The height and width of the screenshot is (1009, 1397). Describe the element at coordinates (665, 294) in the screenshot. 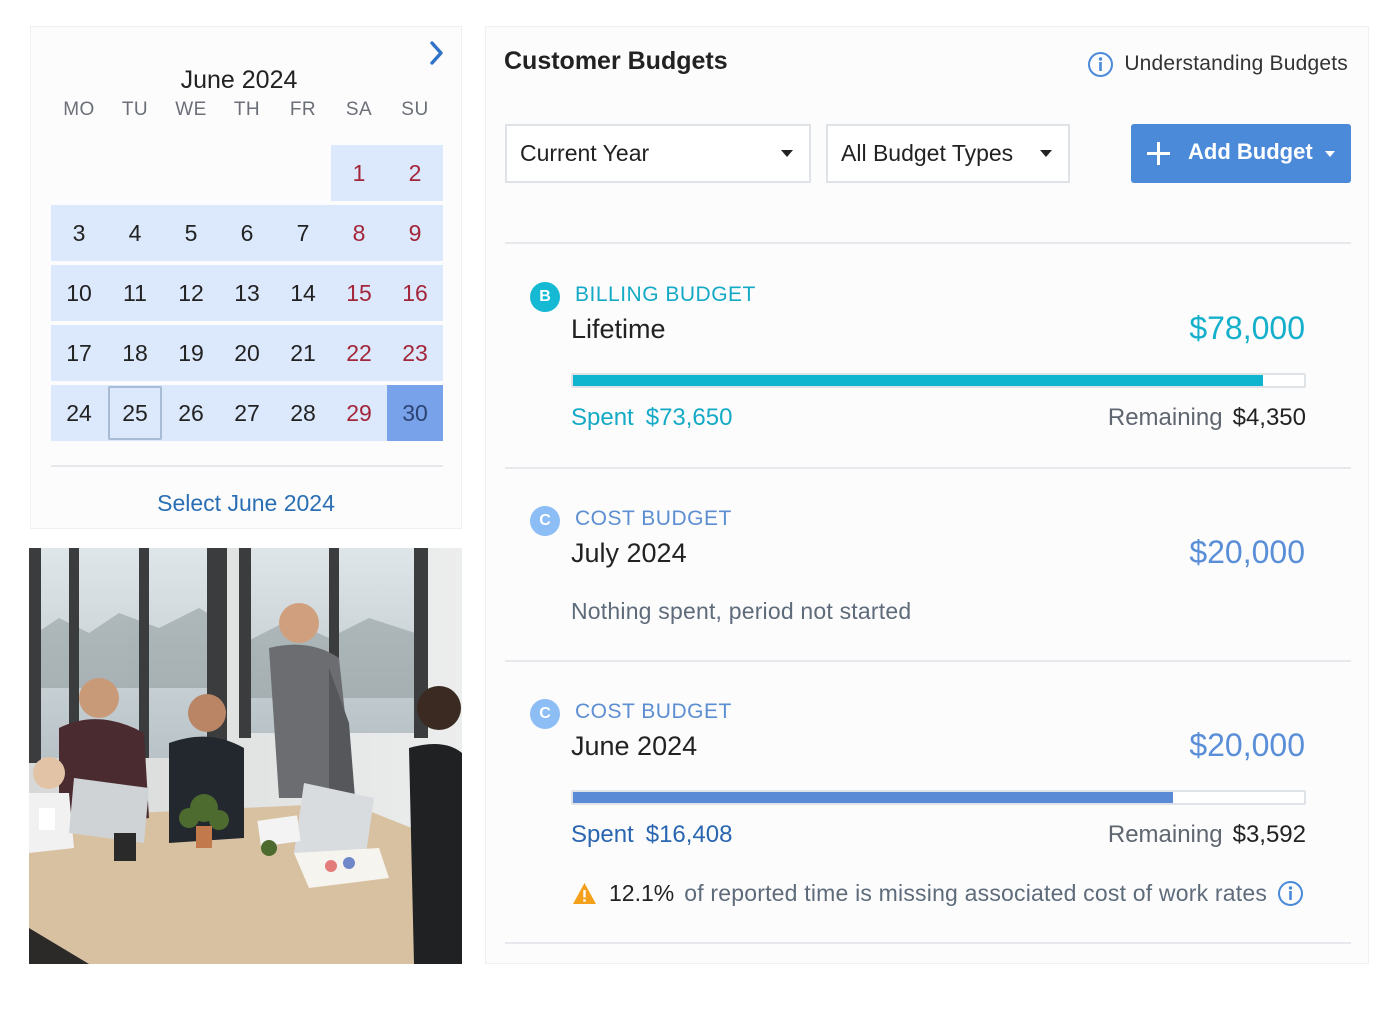

I see `budget-type-label: BILLING BUDGET` at that location.